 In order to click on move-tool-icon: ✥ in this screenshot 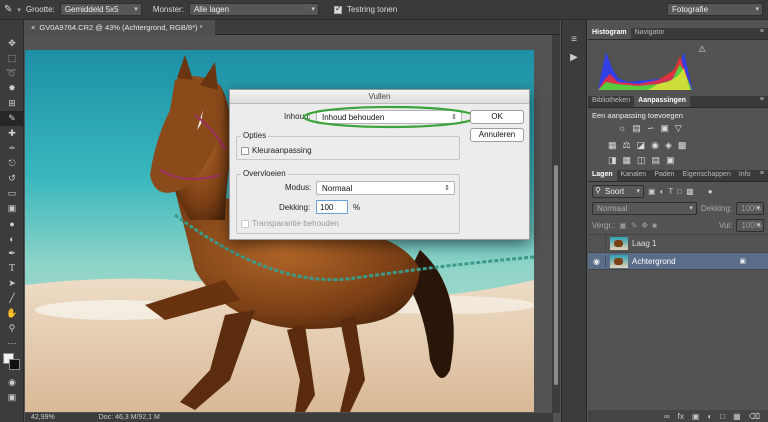, I will do `click(12, 43)`.